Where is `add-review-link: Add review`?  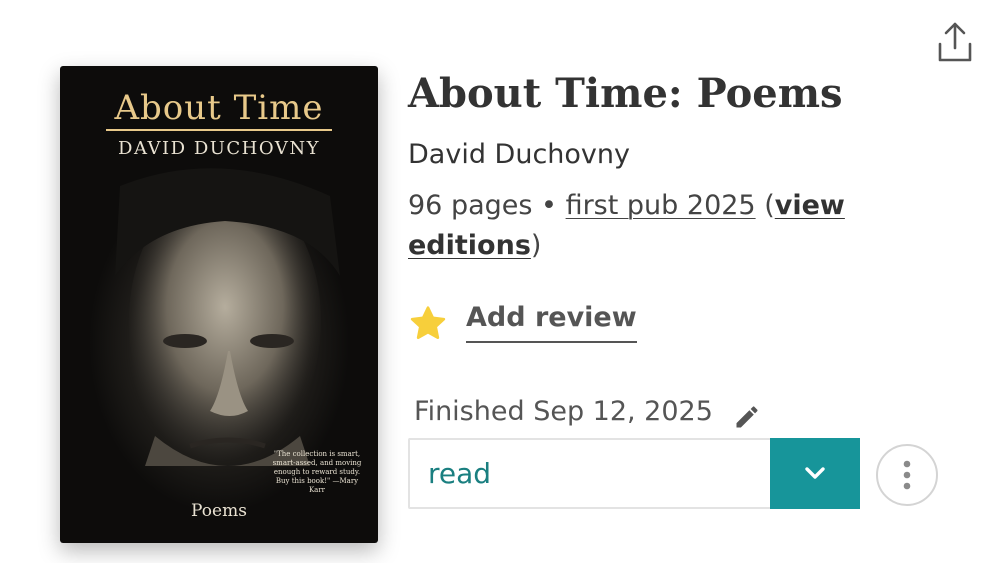
add-review-link: Add review is located at coordinates (551, 322).